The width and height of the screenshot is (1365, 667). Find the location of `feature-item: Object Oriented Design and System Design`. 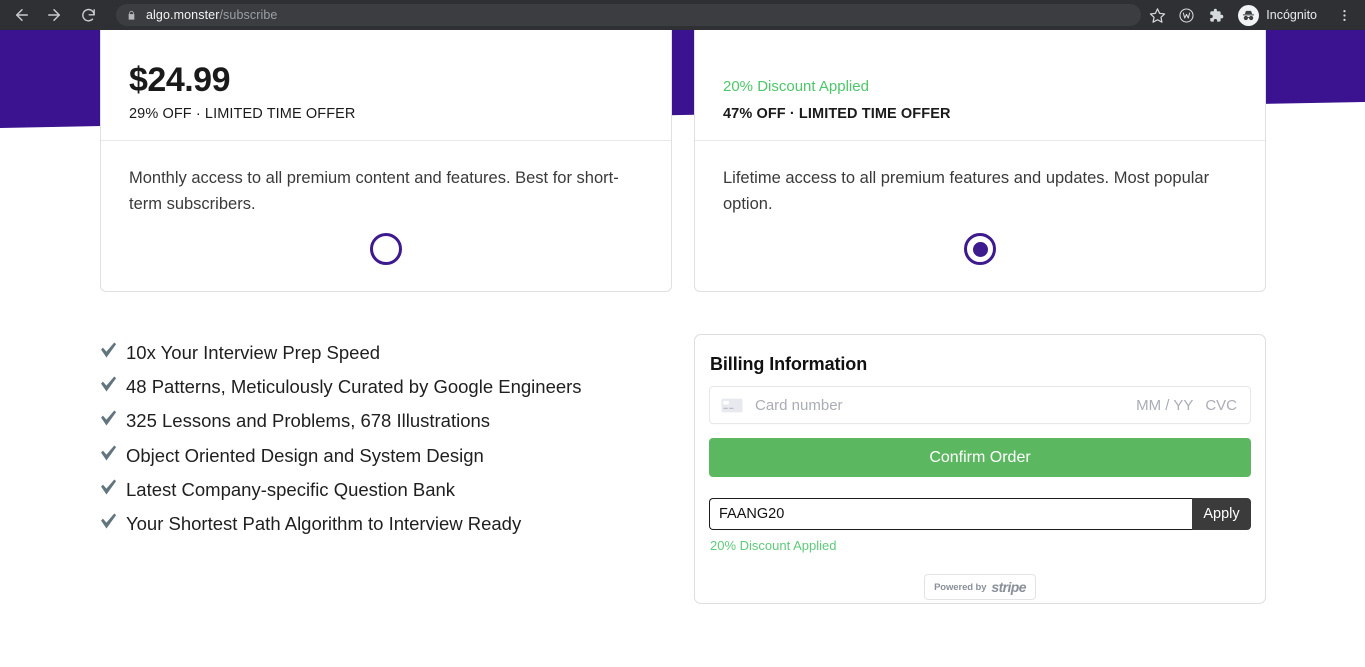

feature-item: Object Oriented Design and System Design is located at coordinates (378, 455).